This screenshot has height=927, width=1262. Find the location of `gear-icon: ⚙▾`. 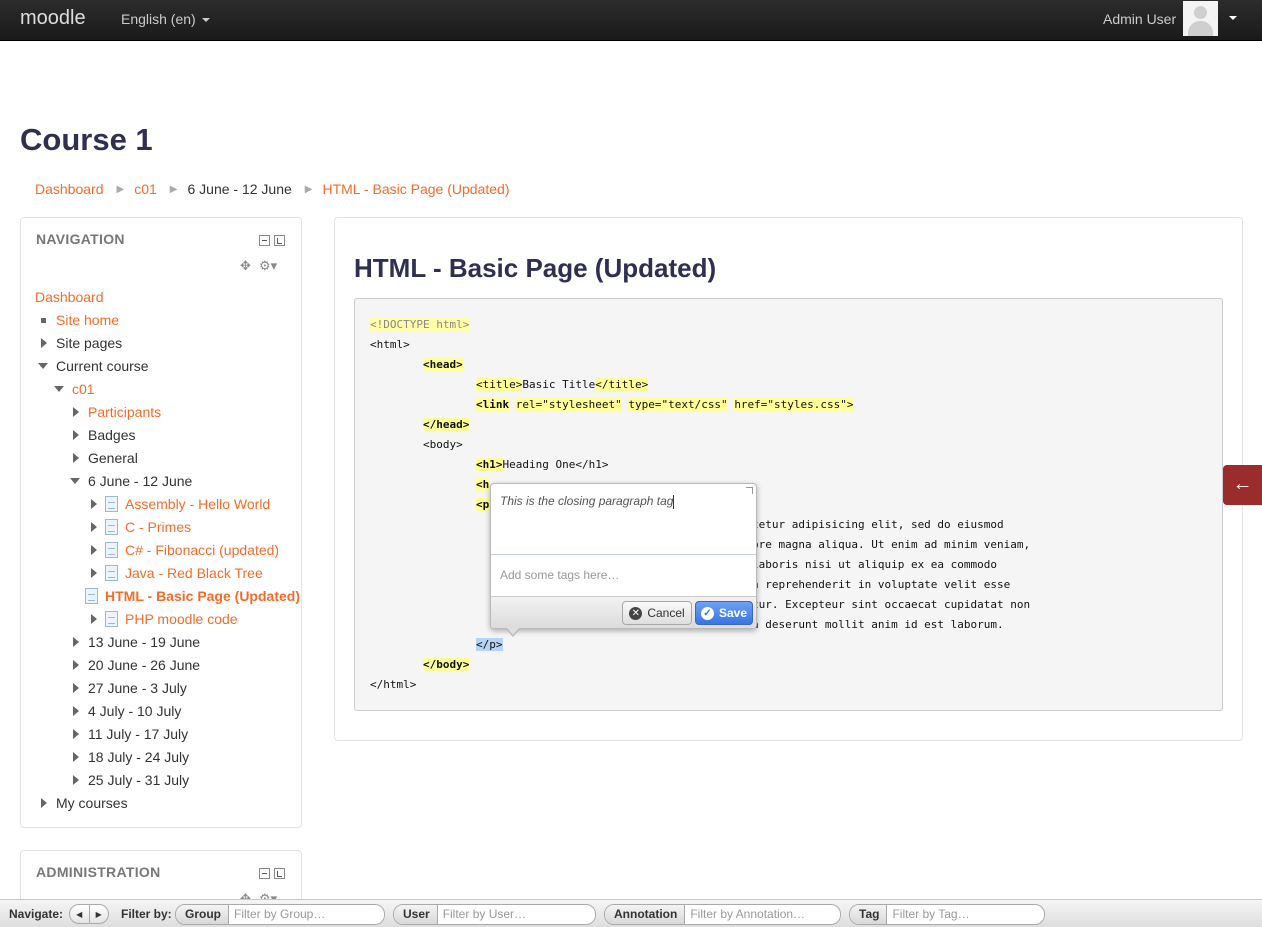

gear-icon: ⚙▾ is located at coordinates (268, 266).